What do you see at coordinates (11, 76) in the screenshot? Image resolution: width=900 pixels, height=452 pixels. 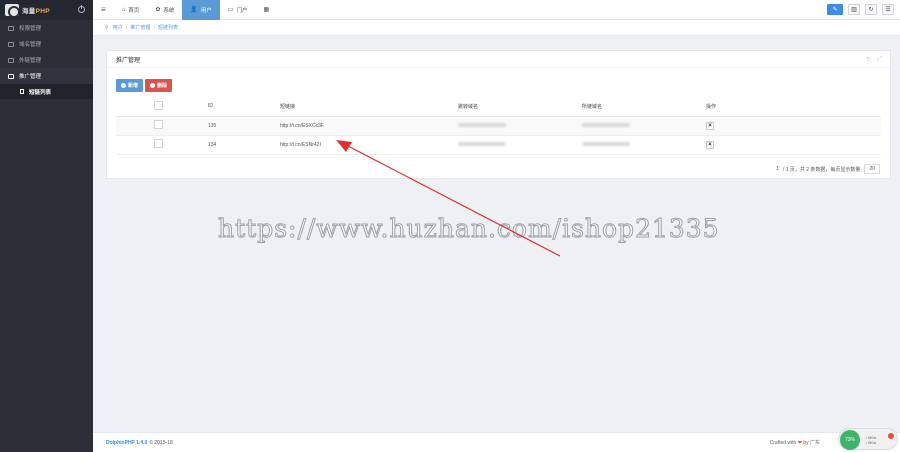 I see `list-icon` at bounding box center [11, 76].